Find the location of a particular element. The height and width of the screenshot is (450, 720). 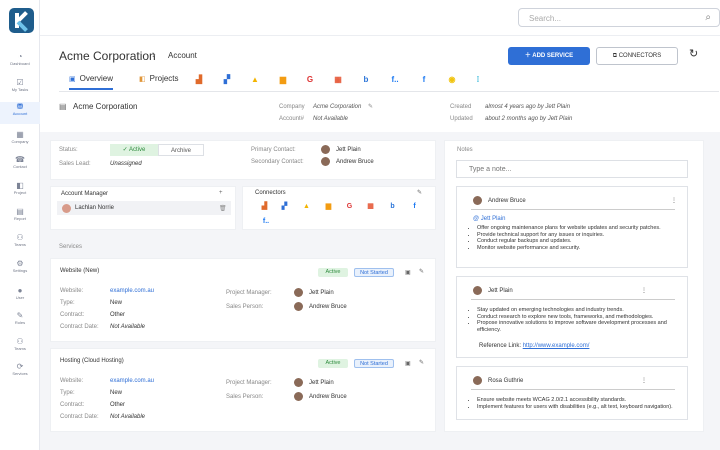

sidebar-item-teams-2: ⚇ Teams is located at coordinates (20, 348).